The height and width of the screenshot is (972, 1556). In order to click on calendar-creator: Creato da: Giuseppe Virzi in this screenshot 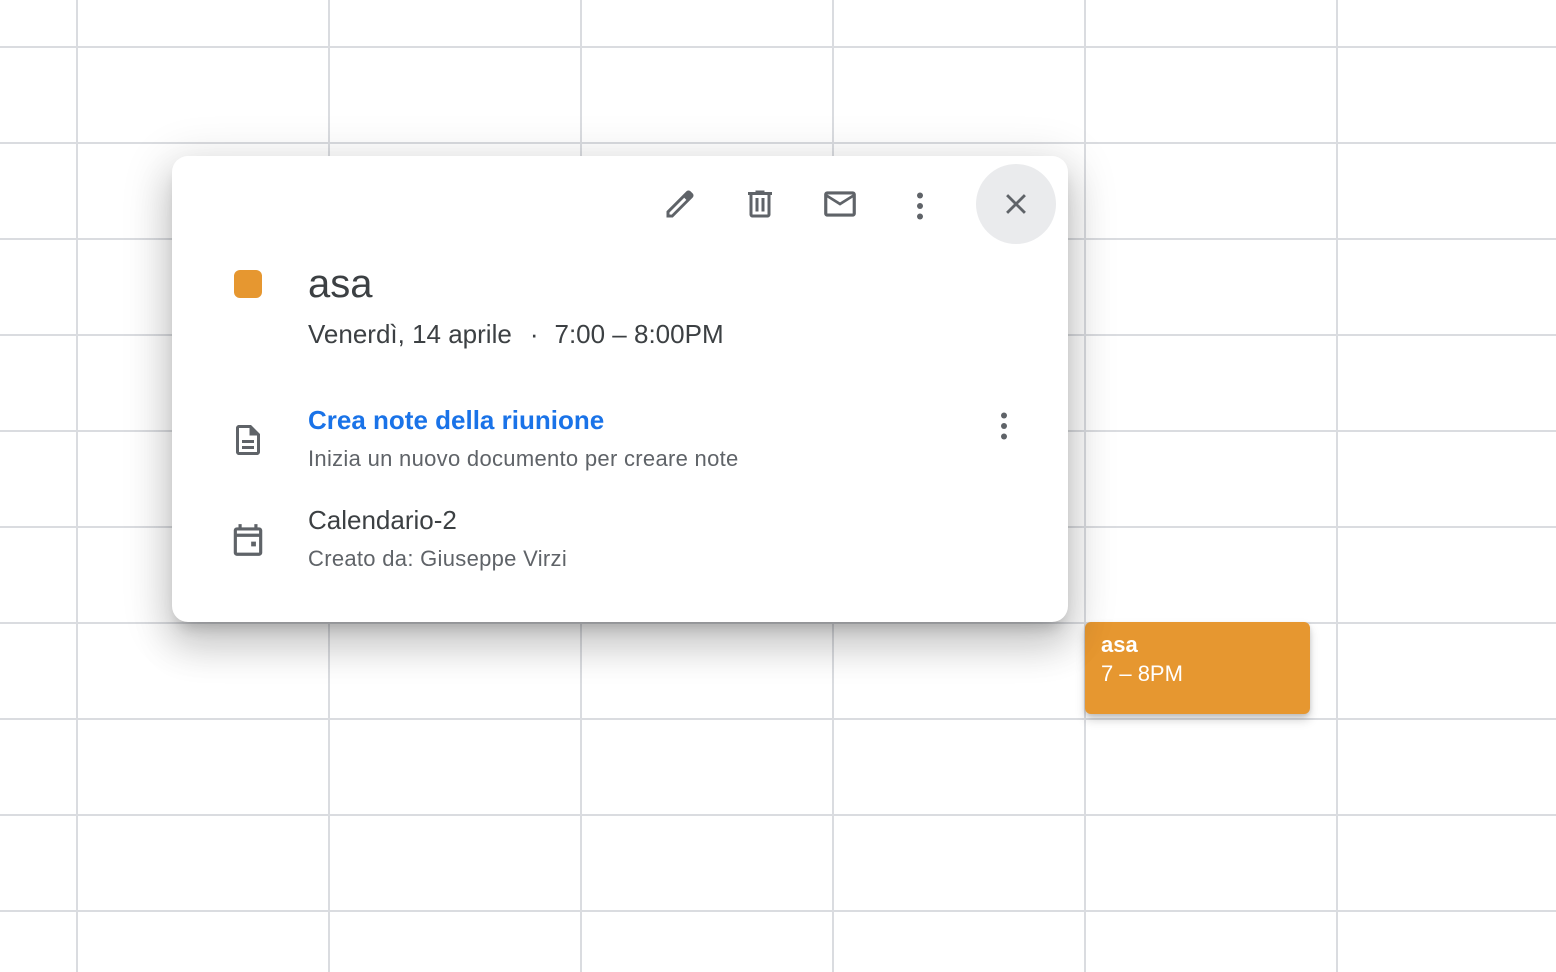, I will do `click(438, 558)`.